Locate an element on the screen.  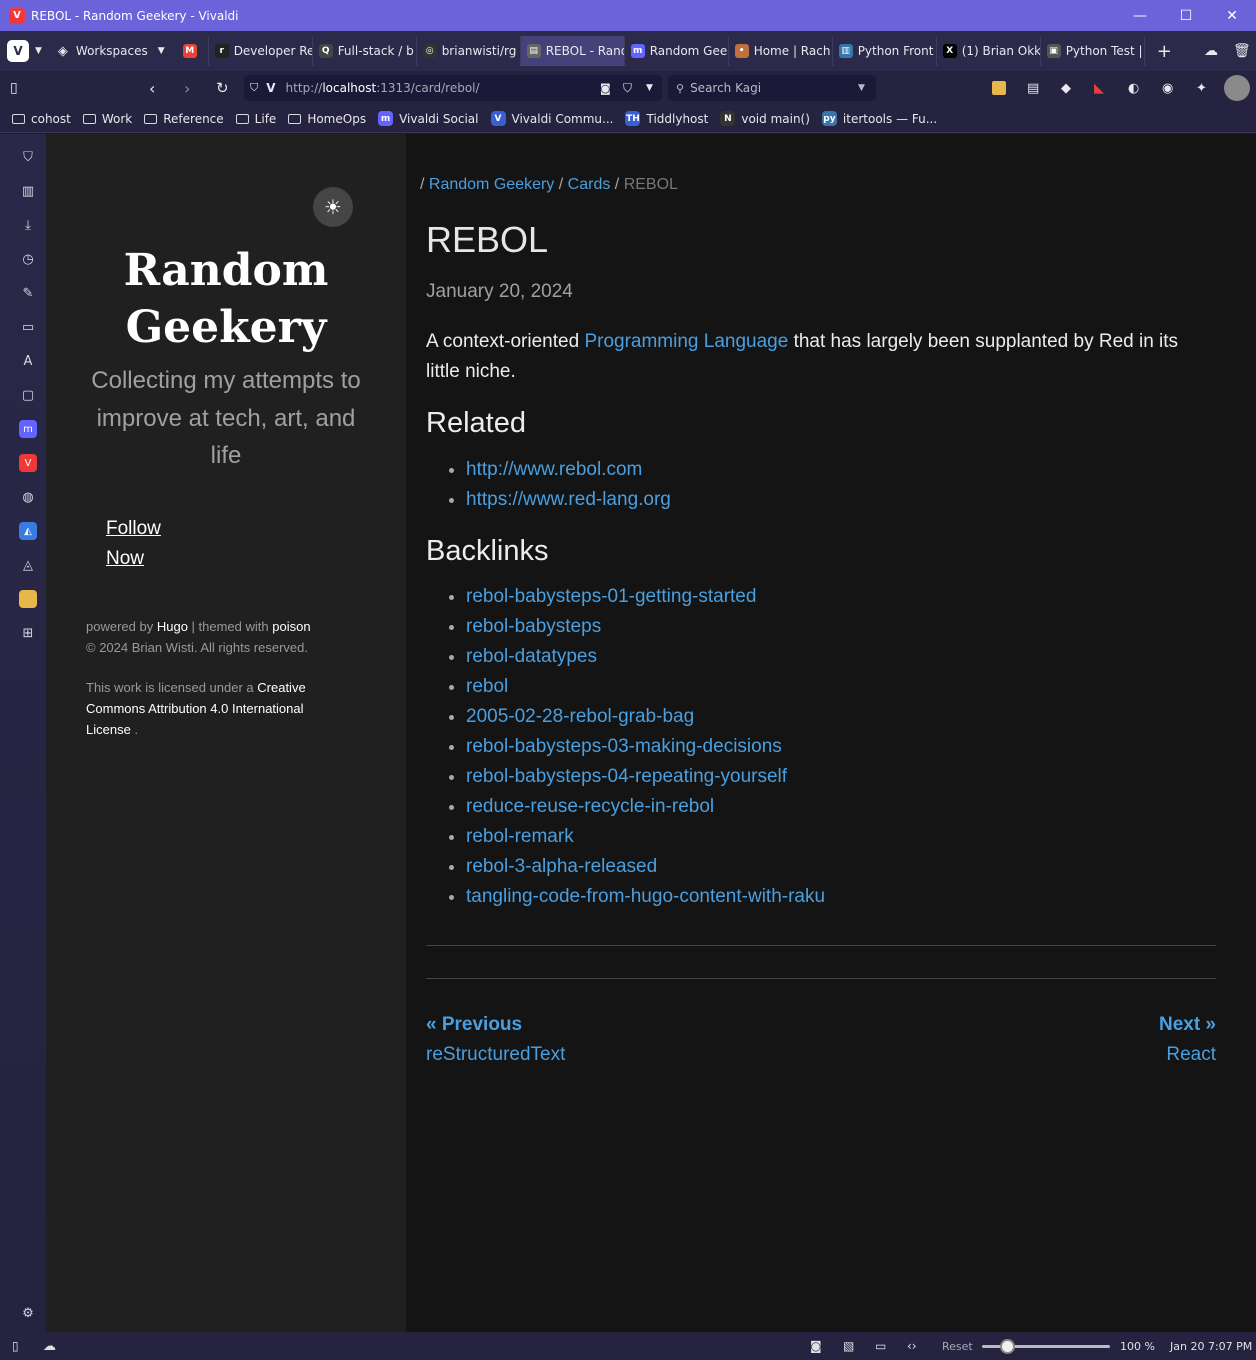
clock: Jan 20 7:07 PM is located at coordinates (1211, 1346).